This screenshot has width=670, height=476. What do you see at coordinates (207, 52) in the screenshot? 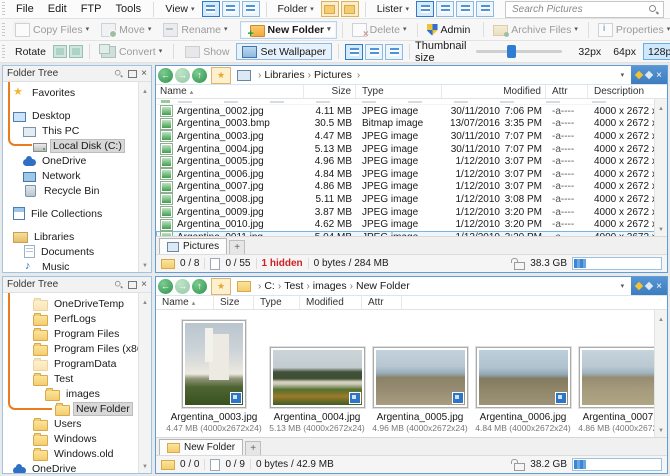
I see `show-button: Show` at bounding box center [207, 52].